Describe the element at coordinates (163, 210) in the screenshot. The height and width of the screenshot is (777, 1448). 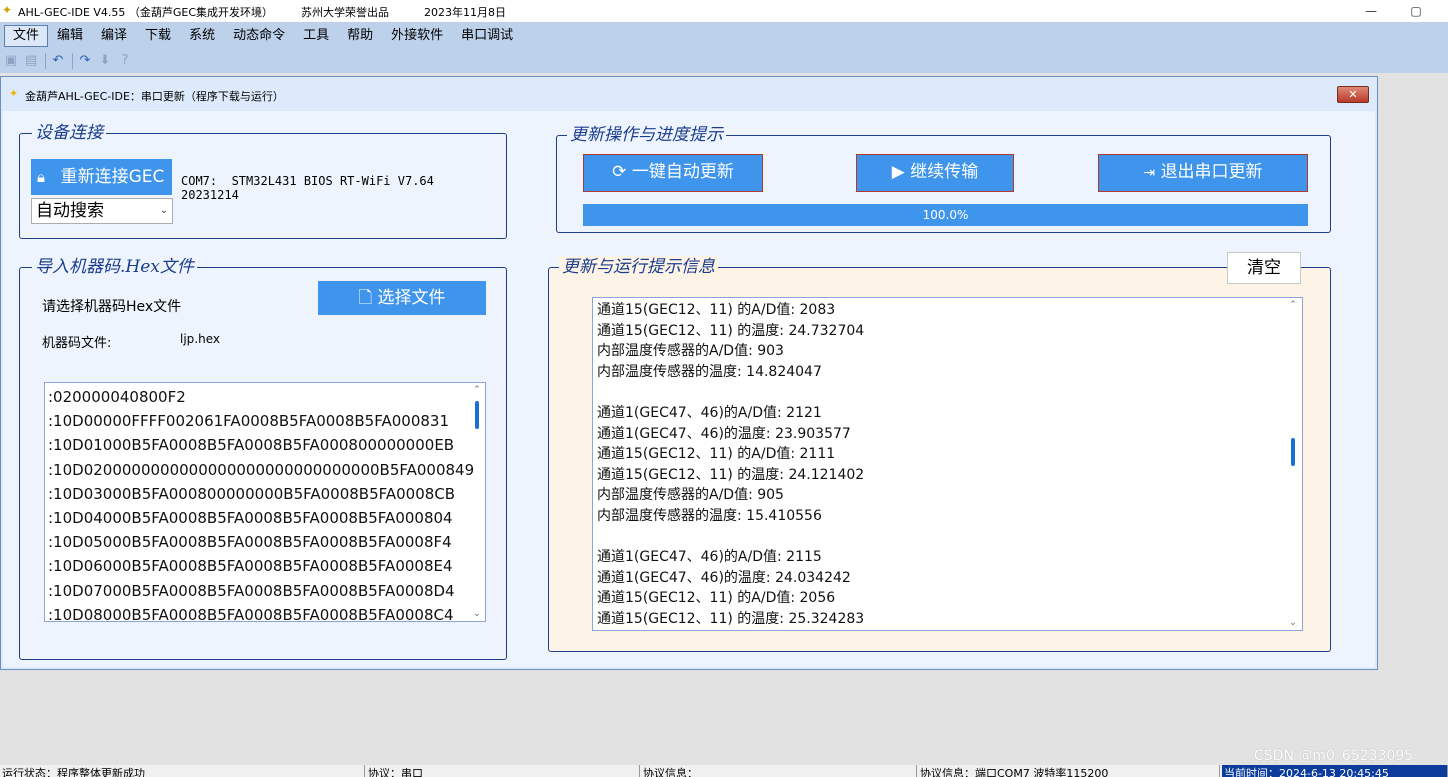
I see `chevron-down-icon: ⌄` at that location.